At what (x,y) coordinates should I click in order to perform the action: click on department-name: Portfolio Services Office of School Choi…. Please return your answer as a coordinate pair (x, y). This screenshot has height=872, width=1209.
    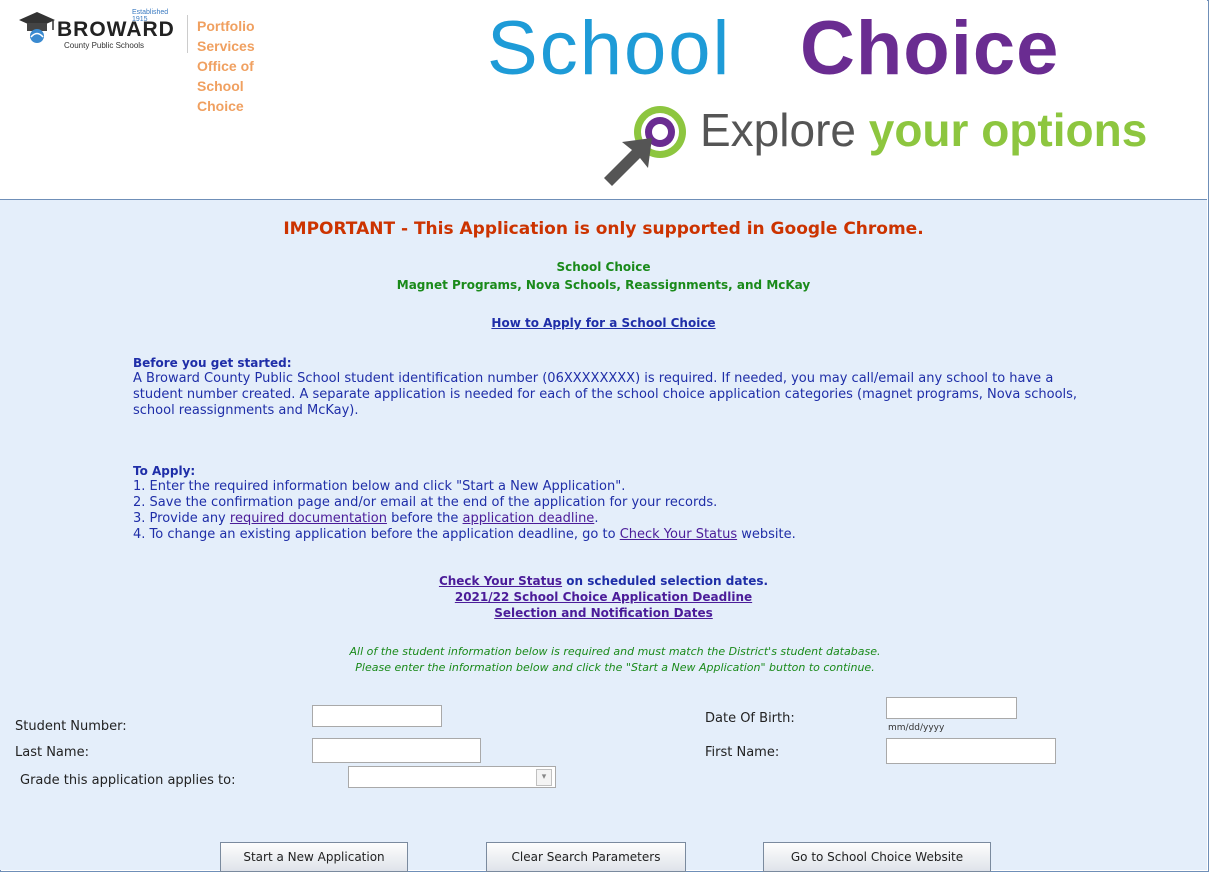
    Looking at the image, I should click on (226, 66).